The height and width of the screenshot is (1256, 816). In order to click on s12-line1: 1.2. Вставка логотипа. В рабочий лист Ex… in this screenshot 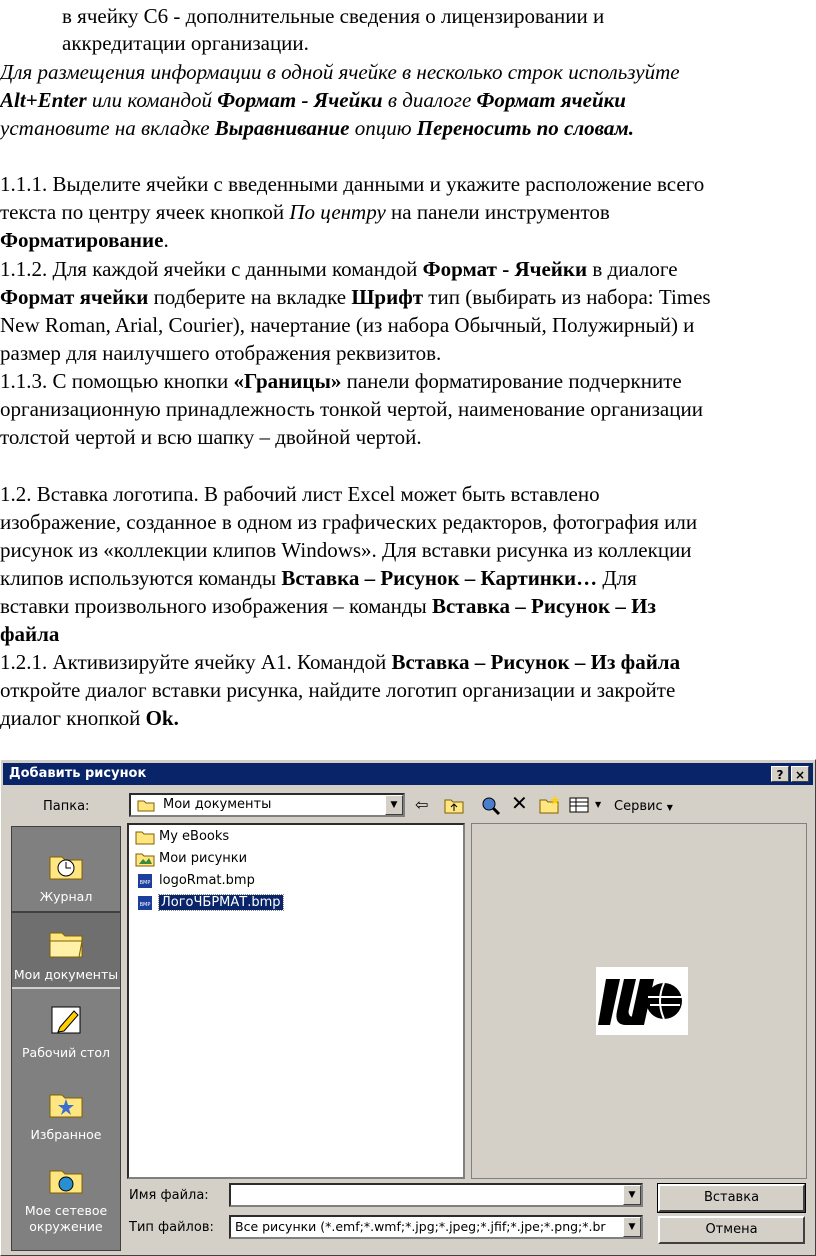, I will do `click(300, 494)`.